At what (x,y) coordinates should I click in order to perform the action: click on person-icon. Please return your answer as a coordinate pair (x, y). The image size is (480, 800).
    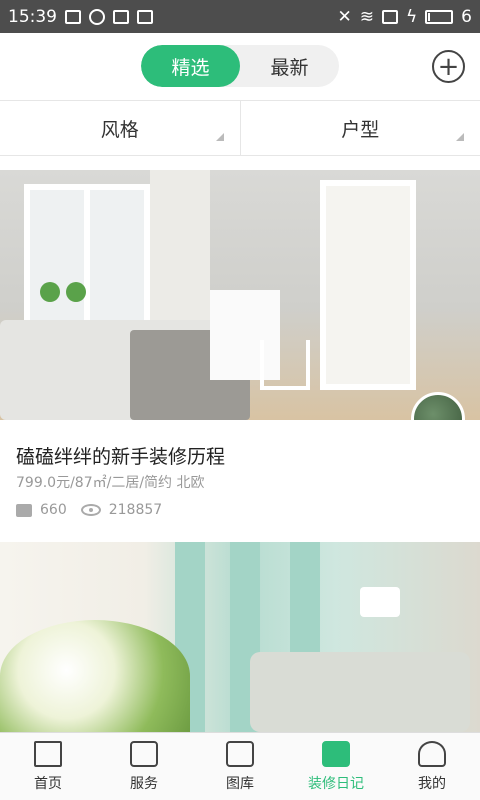
    Looking at the image, I should click on (432, 754).